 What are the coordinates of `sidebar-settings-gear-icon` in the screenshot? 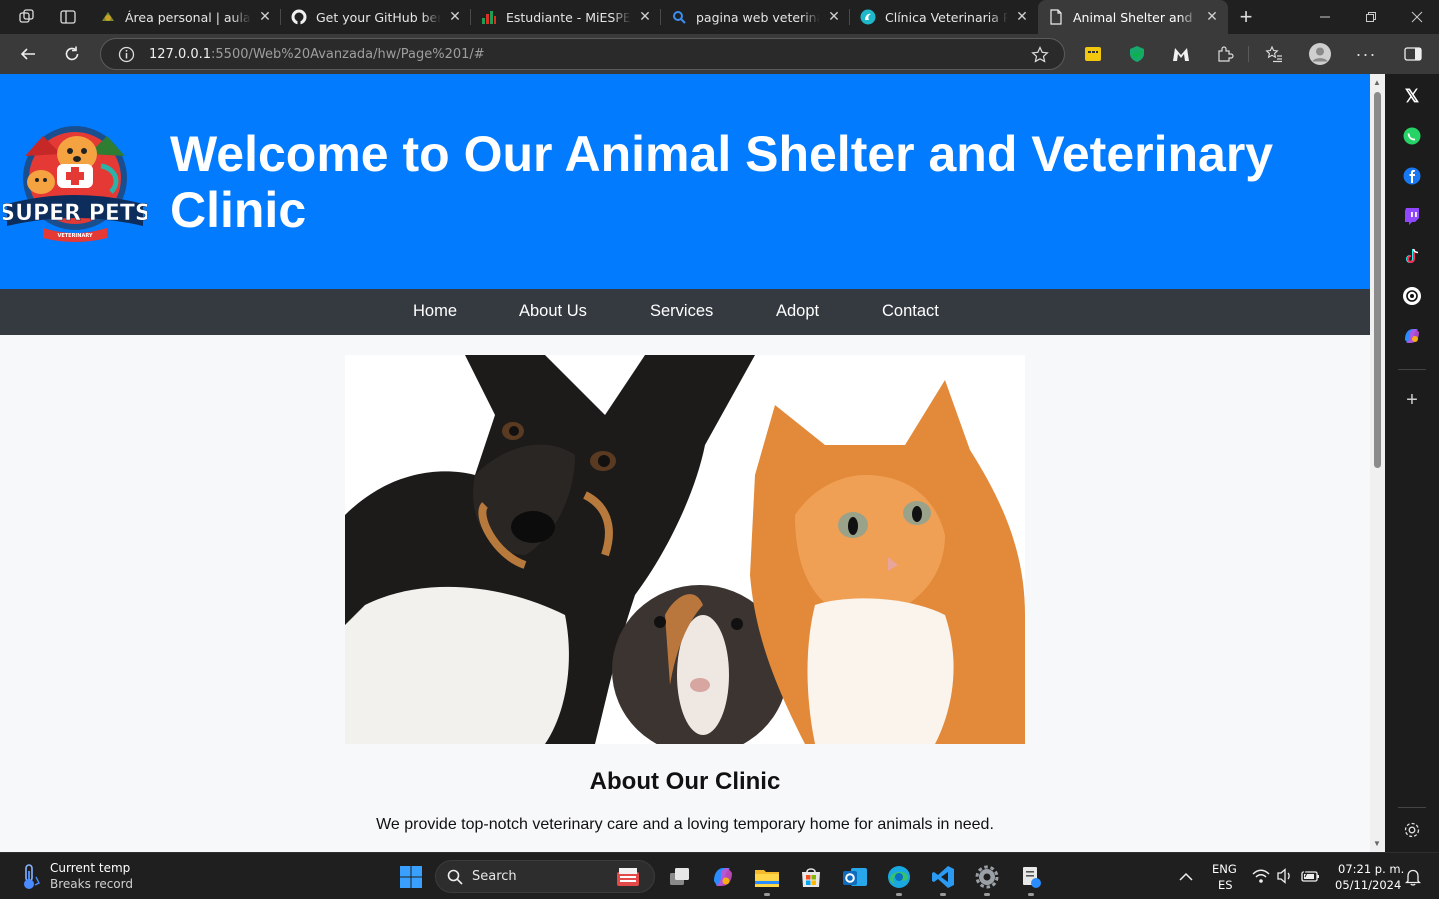 It's located at (1412, 830).